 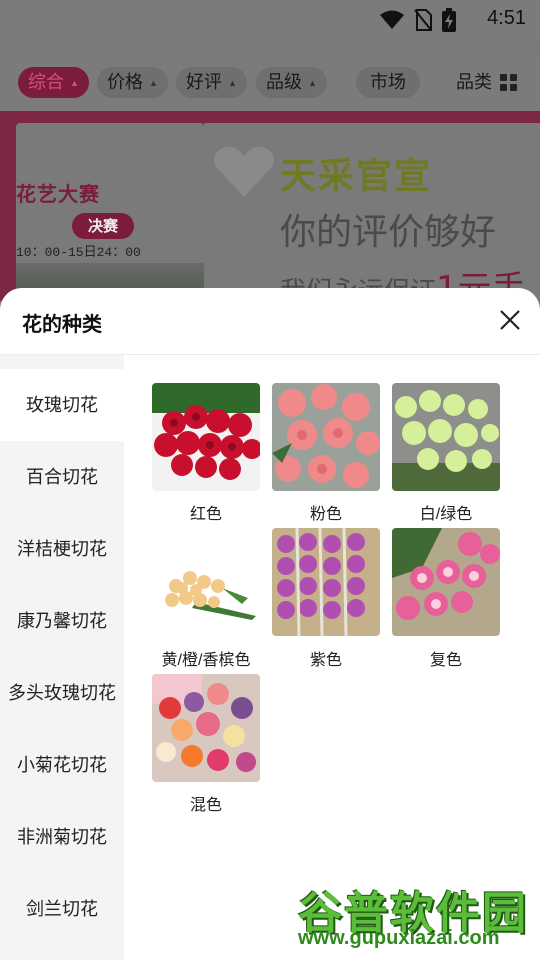 What do you see at coordinates (46, 82) in the screenshot?
I see `chip-label: 综合` at bounding box center [46, 82].